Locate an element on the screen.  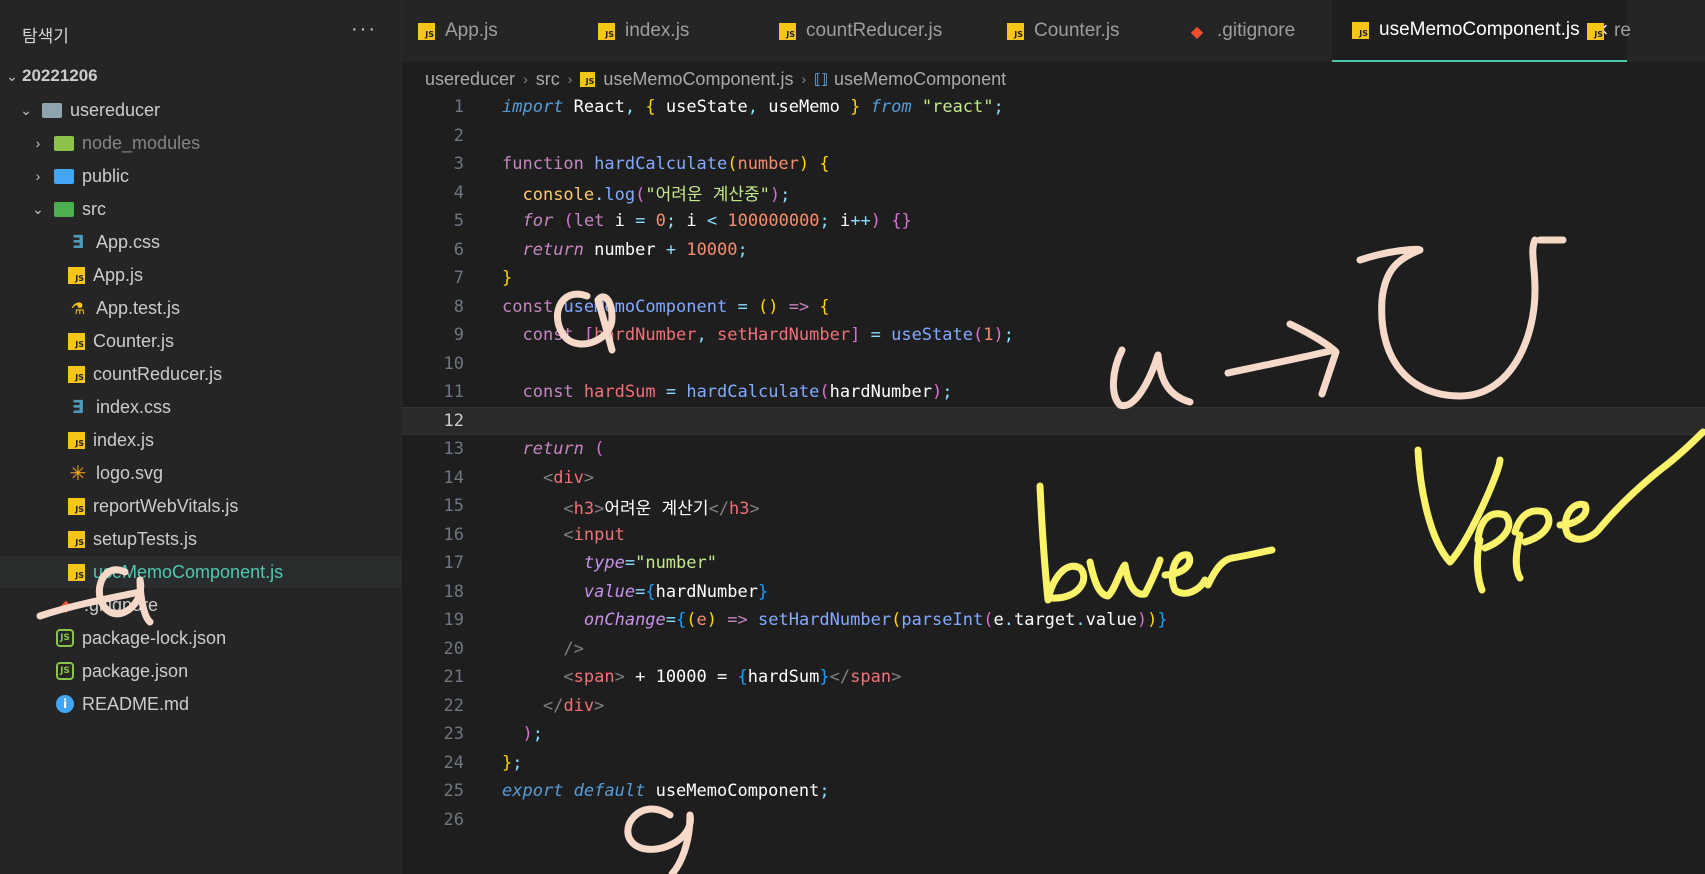
info-icon: i is located at coordinates (65, 704).